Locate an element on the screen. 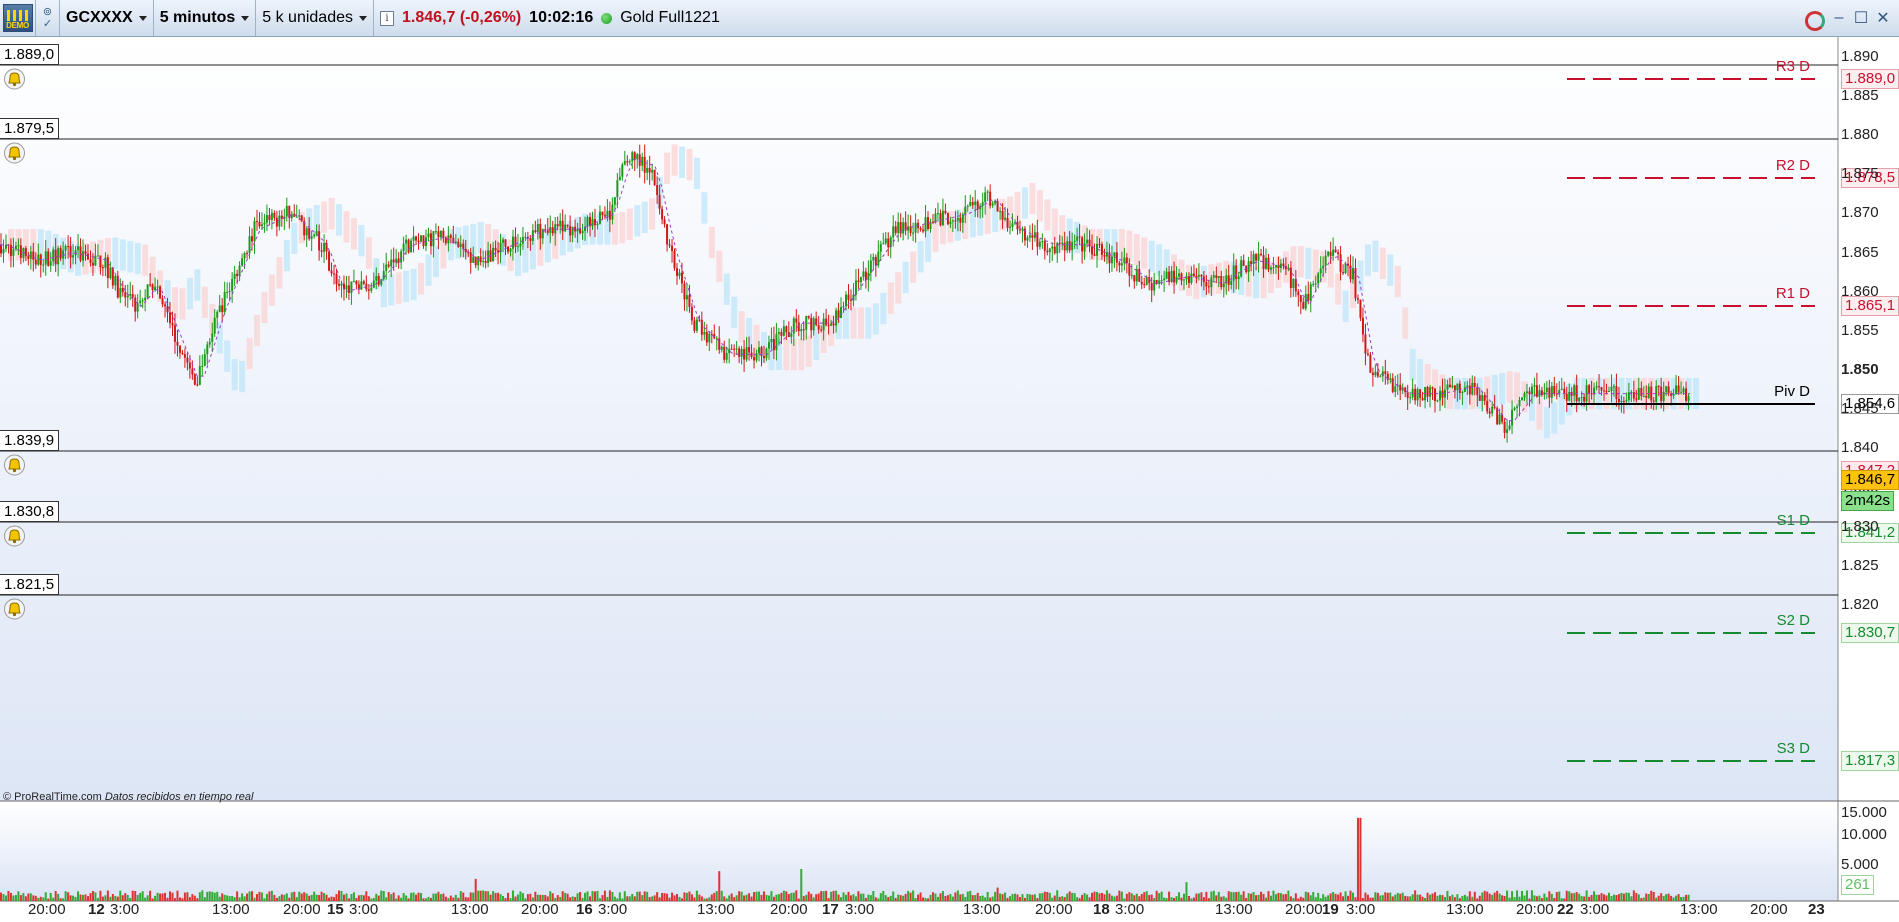 The width and height of the screenshot is (1899, 922). price-tick: 1.875 is located at coordinates (1860, 174).